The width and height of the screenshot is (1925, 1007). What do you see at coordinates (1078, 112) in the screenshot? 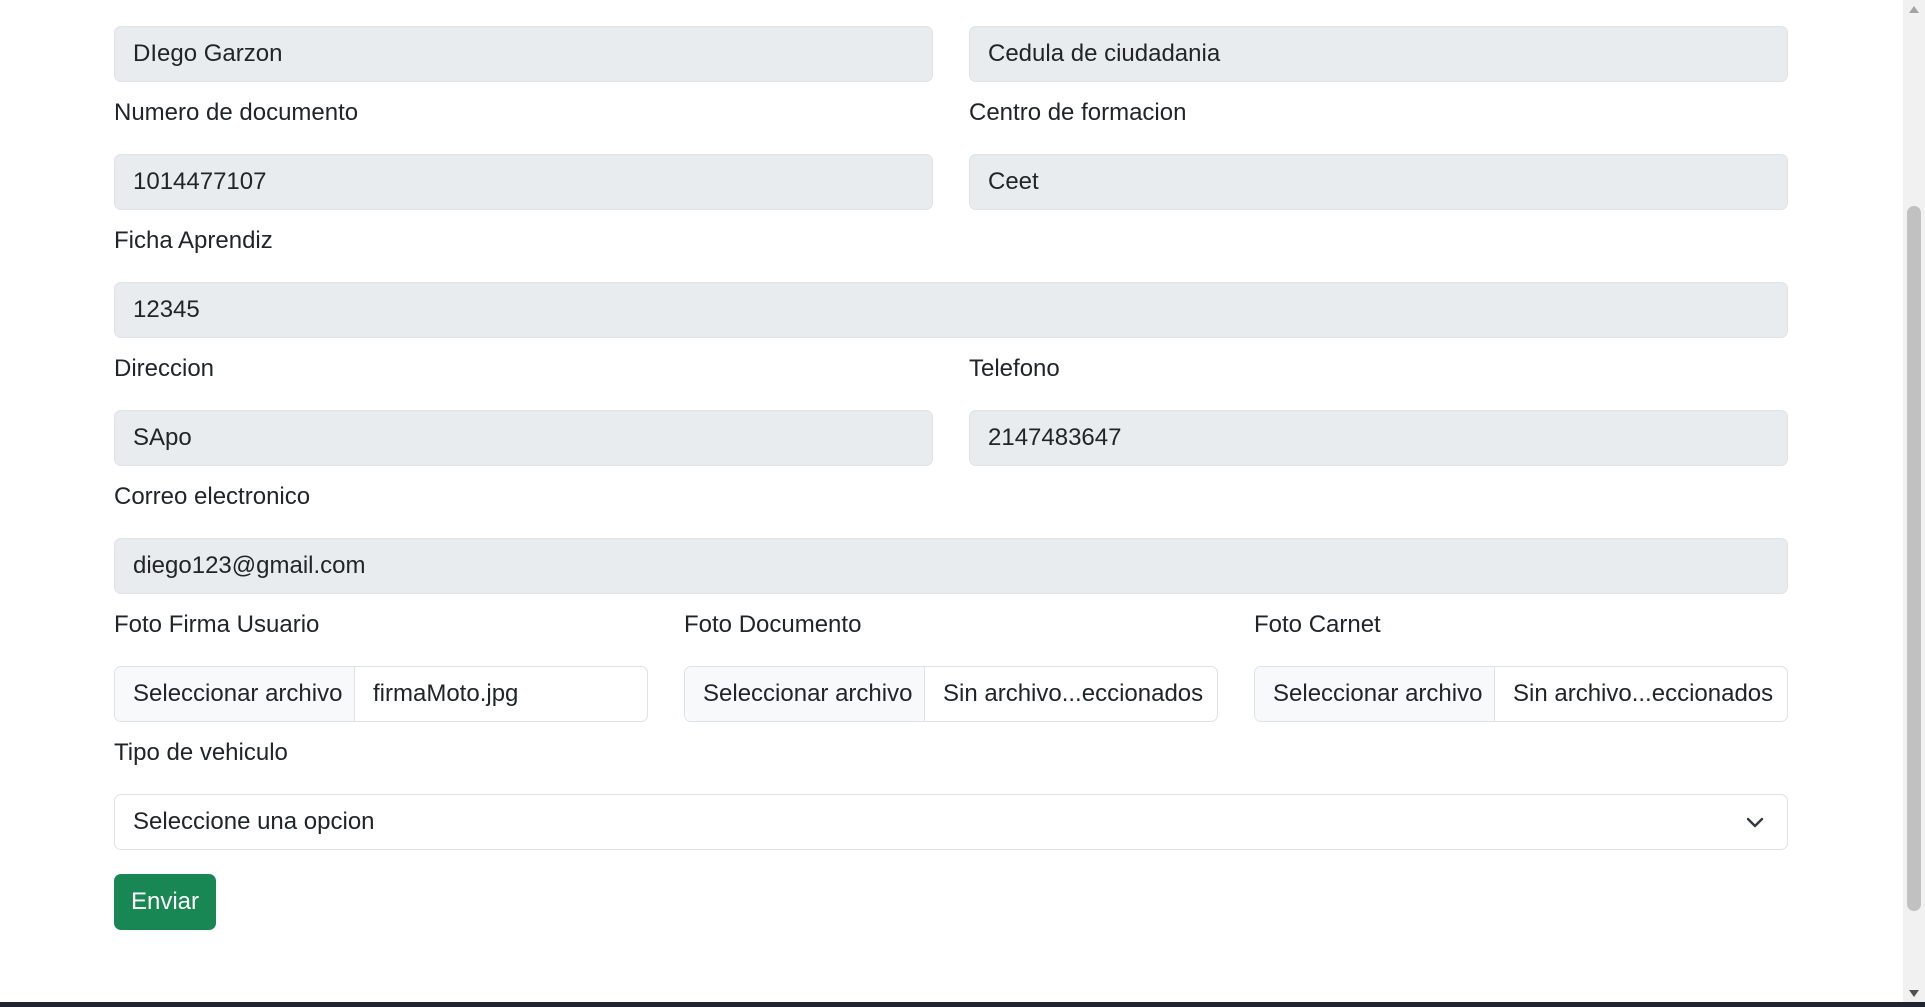
I see `centro-formacion-label: Centro de formacion` at bounding box center [1078, 112].